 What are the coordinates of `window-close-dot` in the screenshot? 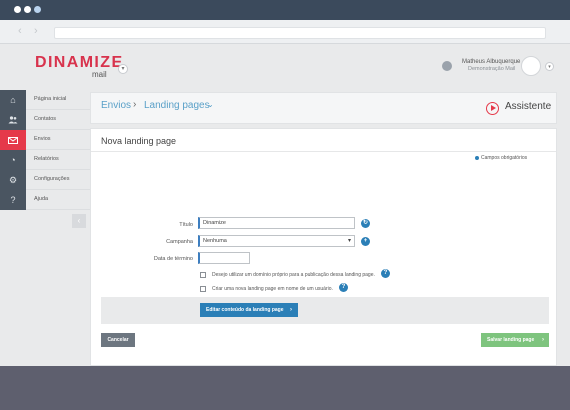 It's located at (17, 9).